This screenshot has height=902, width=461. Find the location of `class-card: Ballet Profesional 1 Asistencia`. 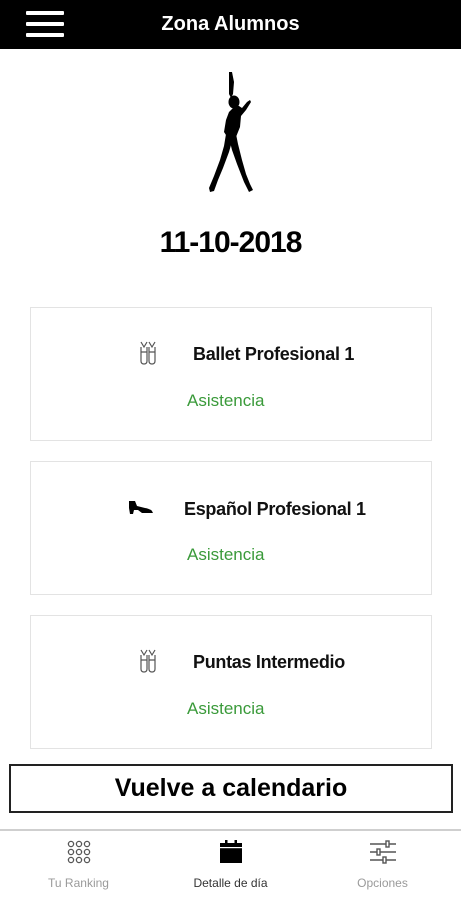

class-card: Ballet Profesional 1 Asistencia is located at coordinates (231, 374).